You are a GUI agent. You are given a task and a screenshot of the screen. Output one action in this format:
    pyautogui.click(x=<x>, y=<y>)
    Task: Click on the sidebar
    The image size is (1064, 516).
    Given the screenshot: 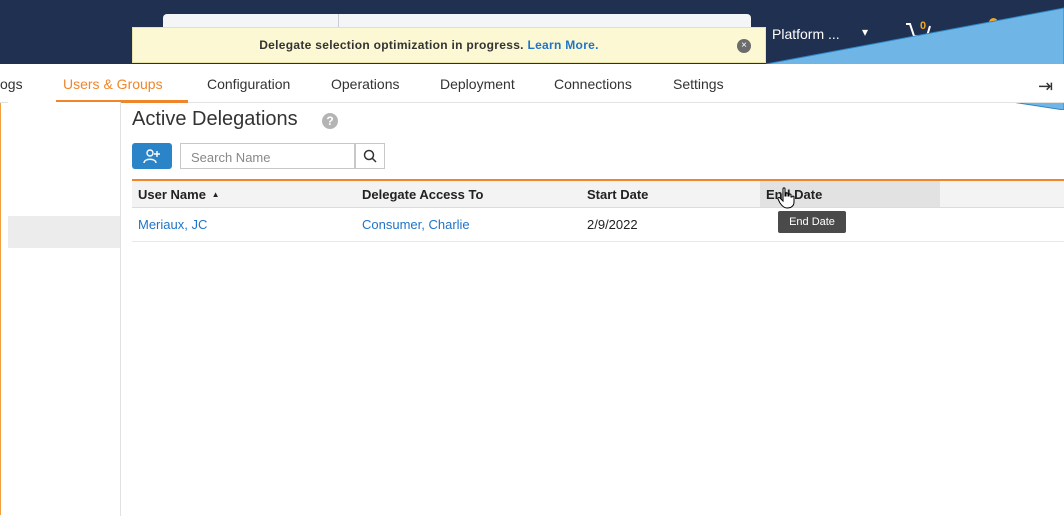 What is the action you would take?
    pyautogui.click(x=64, y=309)
    